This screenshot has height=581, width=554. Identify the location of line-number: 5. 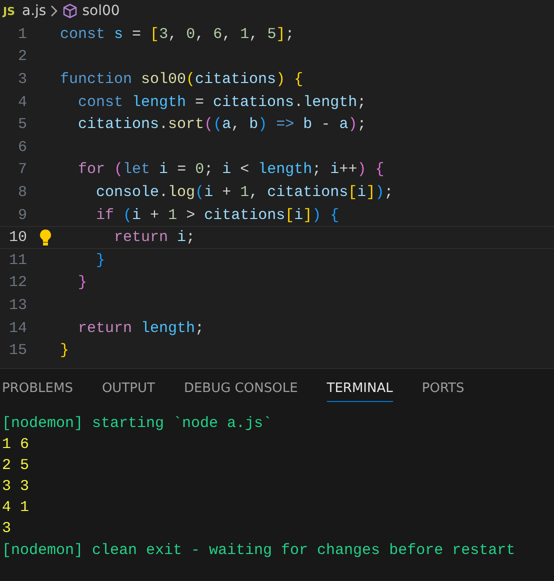
(21, 125).